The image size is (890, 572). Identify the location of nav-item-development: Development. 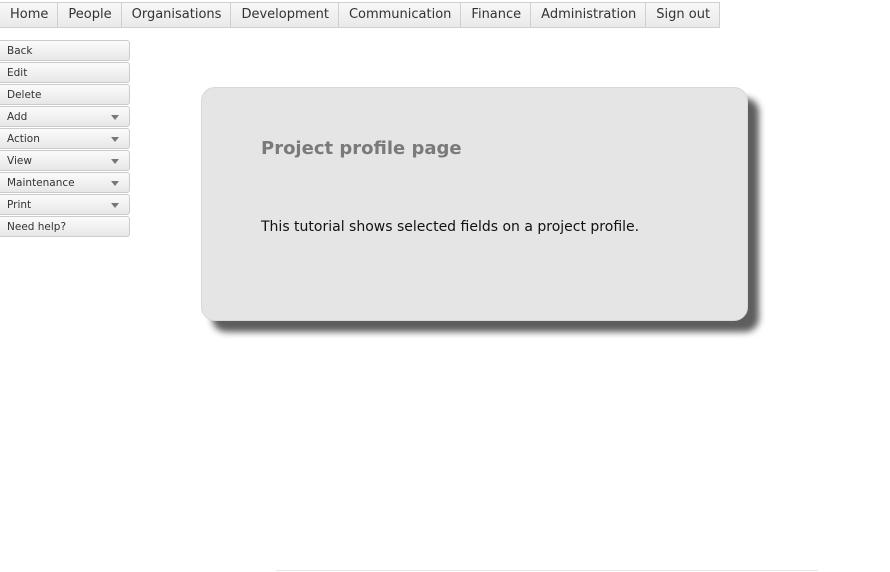
(285, 15).